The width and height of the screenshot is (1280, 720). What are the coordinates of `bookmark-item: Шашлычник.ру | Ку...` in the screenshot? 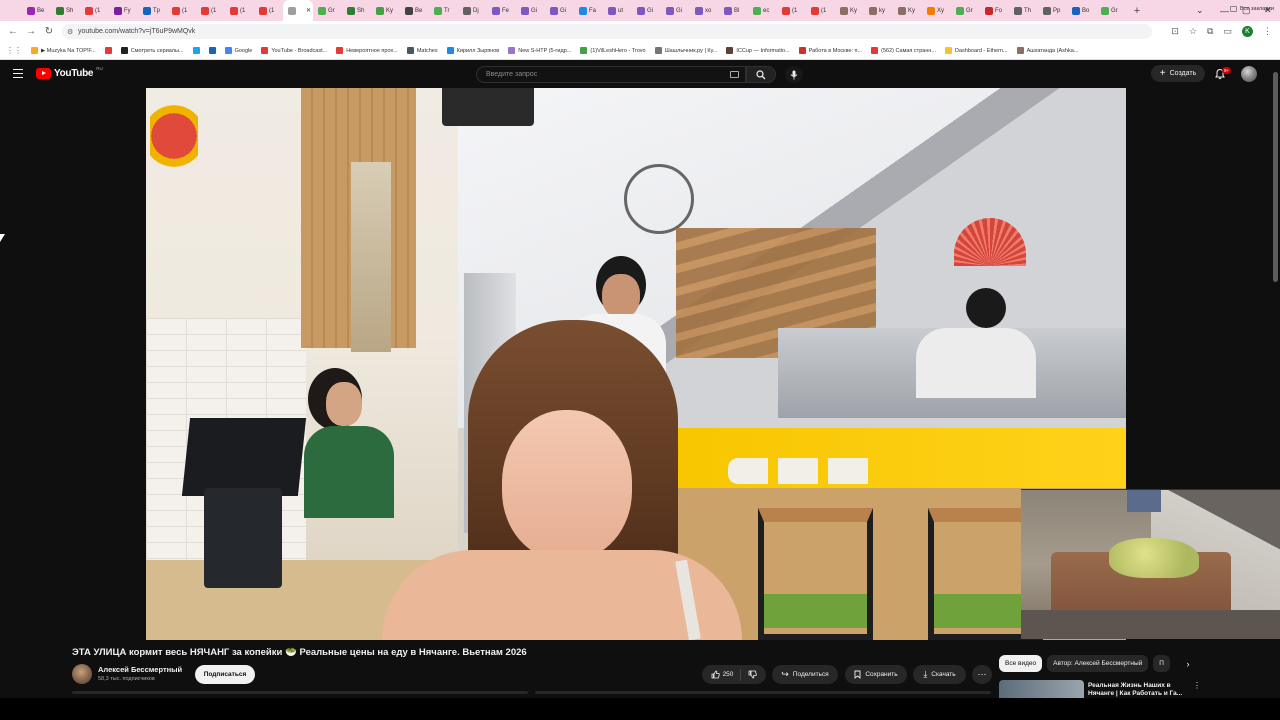 It's located at (685, 50).